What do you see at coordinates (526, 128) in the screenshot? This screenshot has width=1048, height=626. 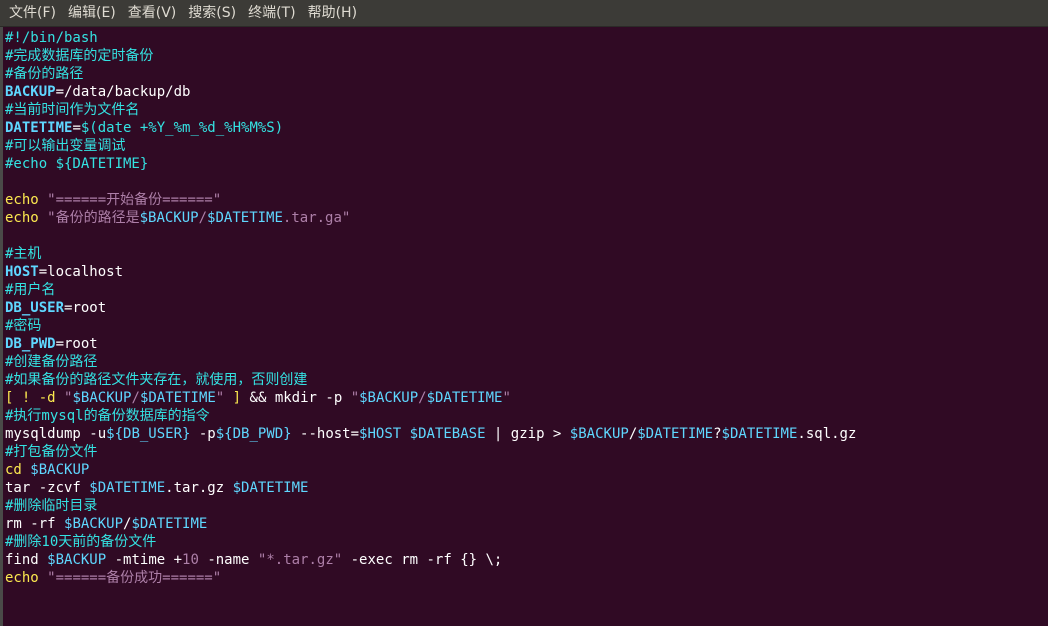 I see `code-line: DATETIME=$(date +%Y_%m_%d_%H%M%S)` at bounding box center [526, 128].